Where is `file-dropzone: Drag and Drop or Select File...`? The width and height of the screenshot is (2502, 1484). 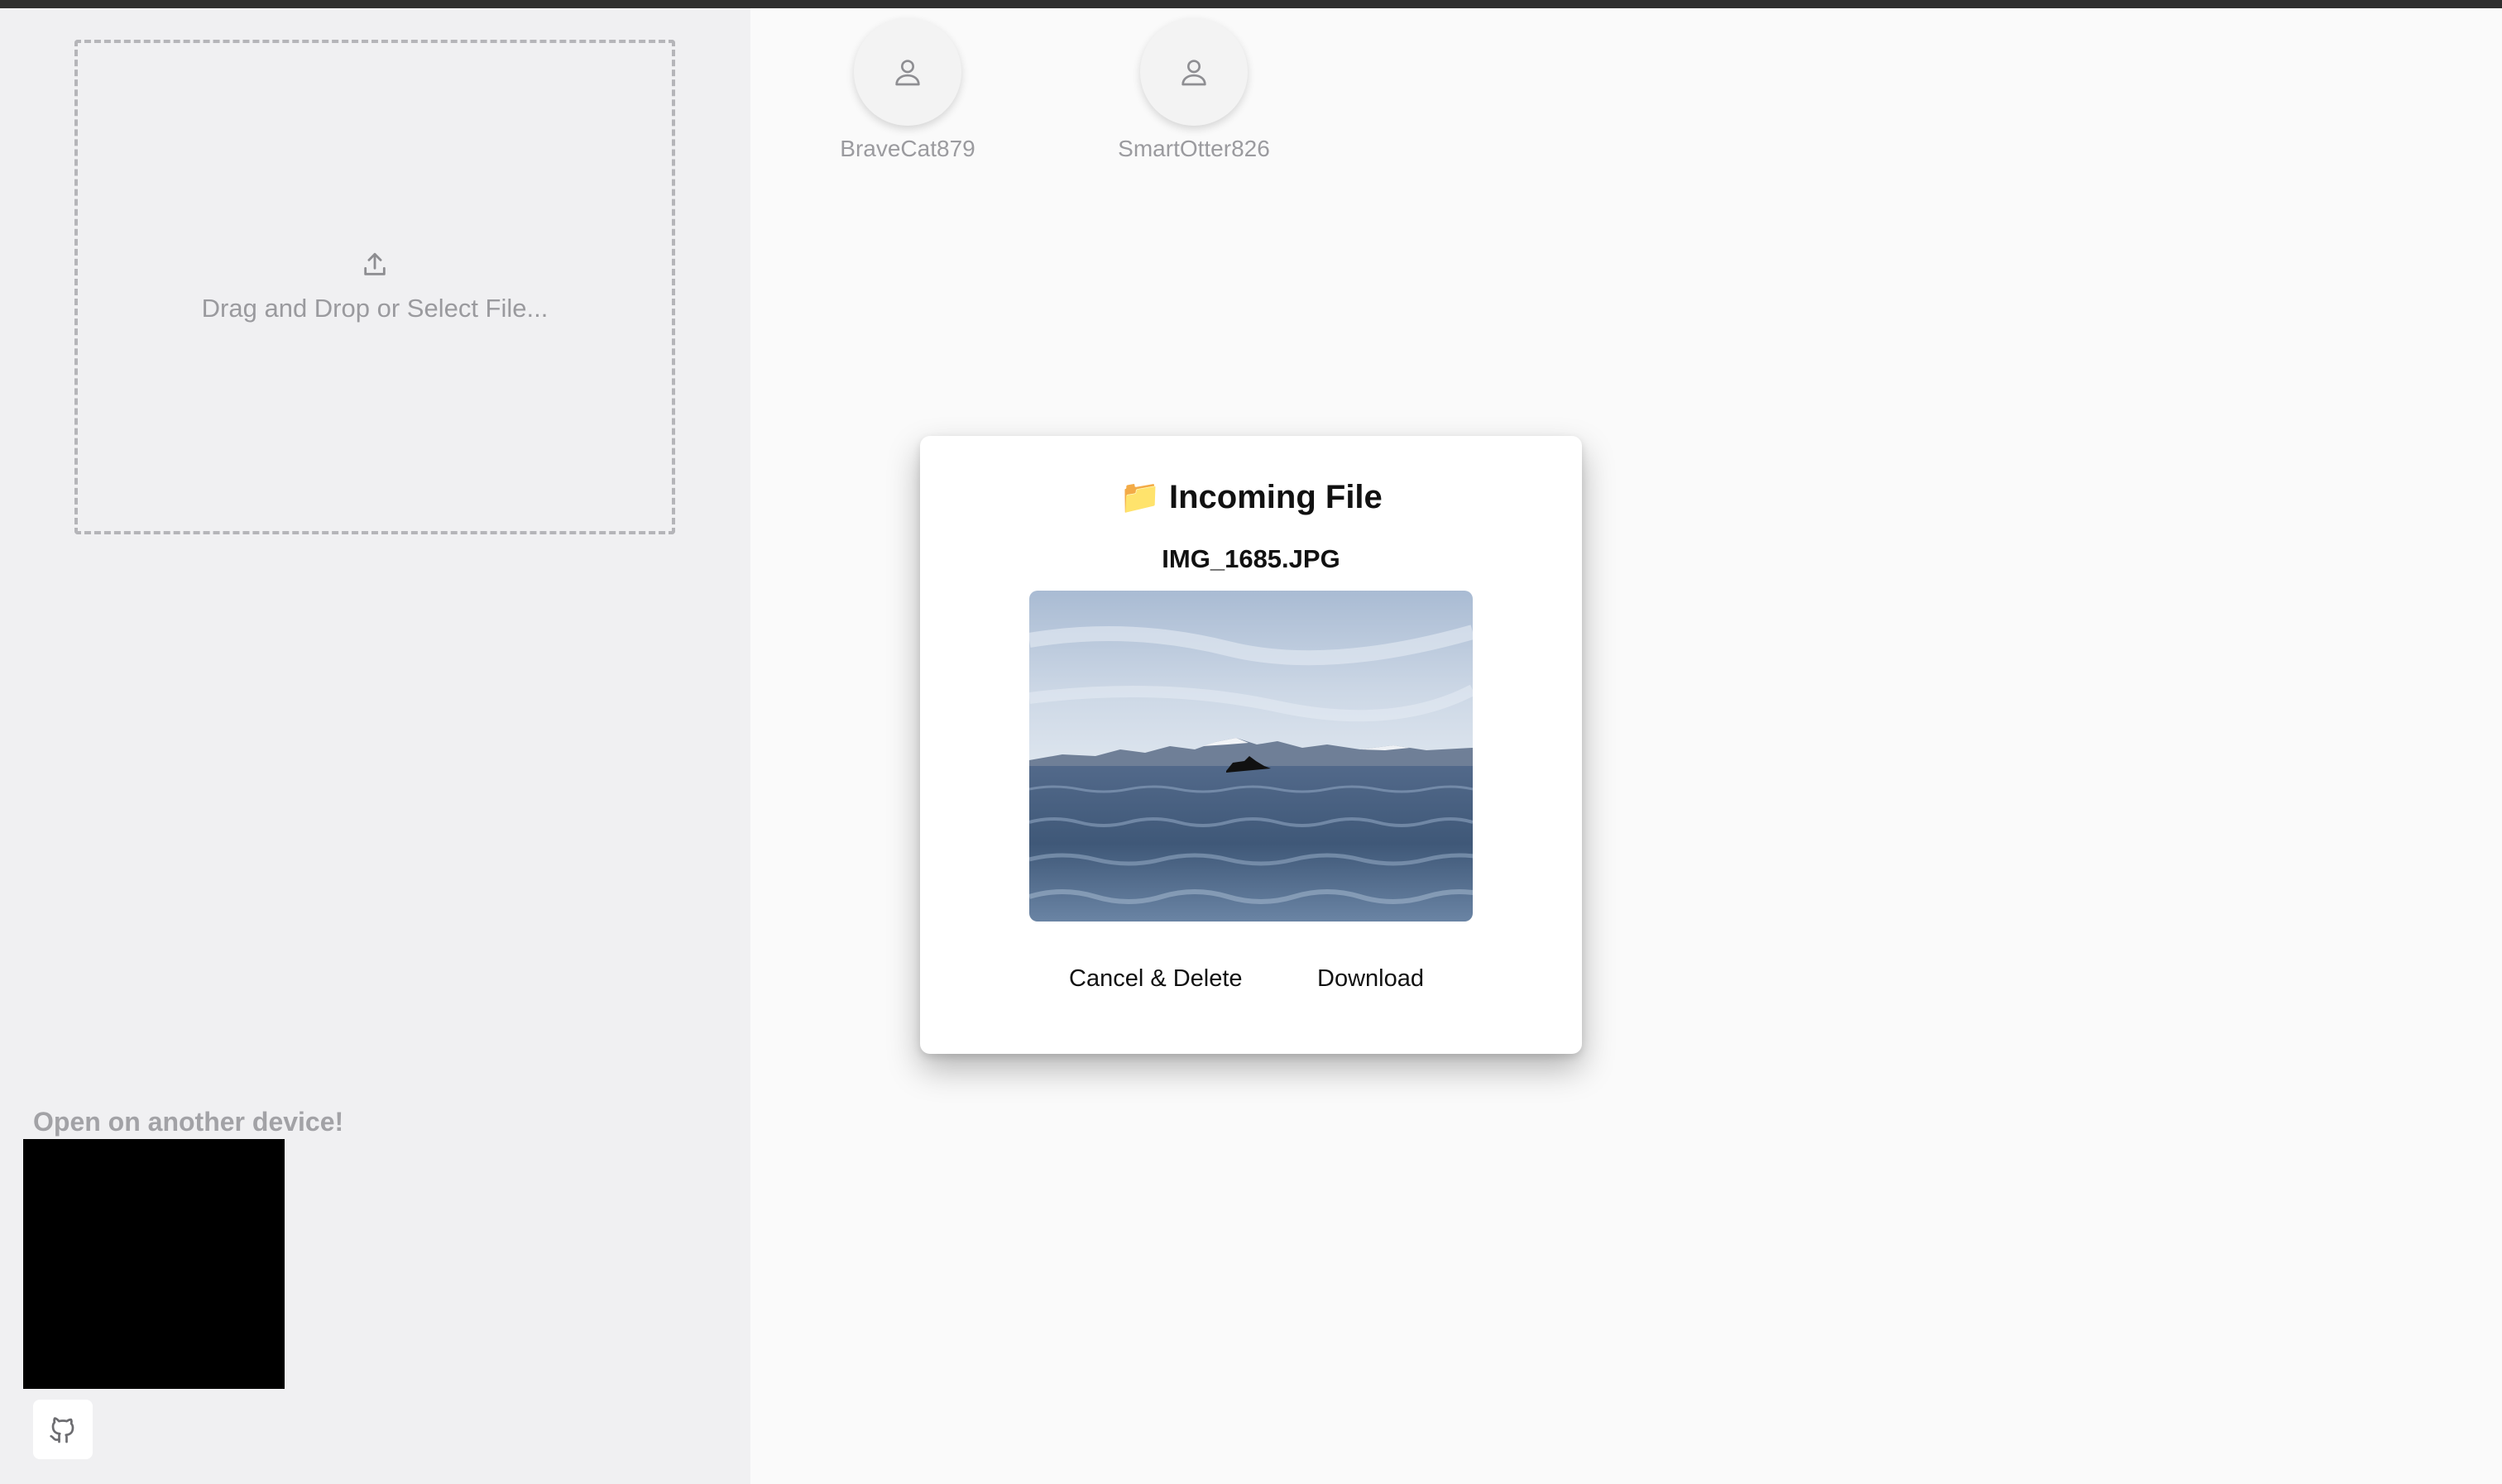
file-dropzone: Drag and Drop or Select File... is located at coordinates (374, 287).